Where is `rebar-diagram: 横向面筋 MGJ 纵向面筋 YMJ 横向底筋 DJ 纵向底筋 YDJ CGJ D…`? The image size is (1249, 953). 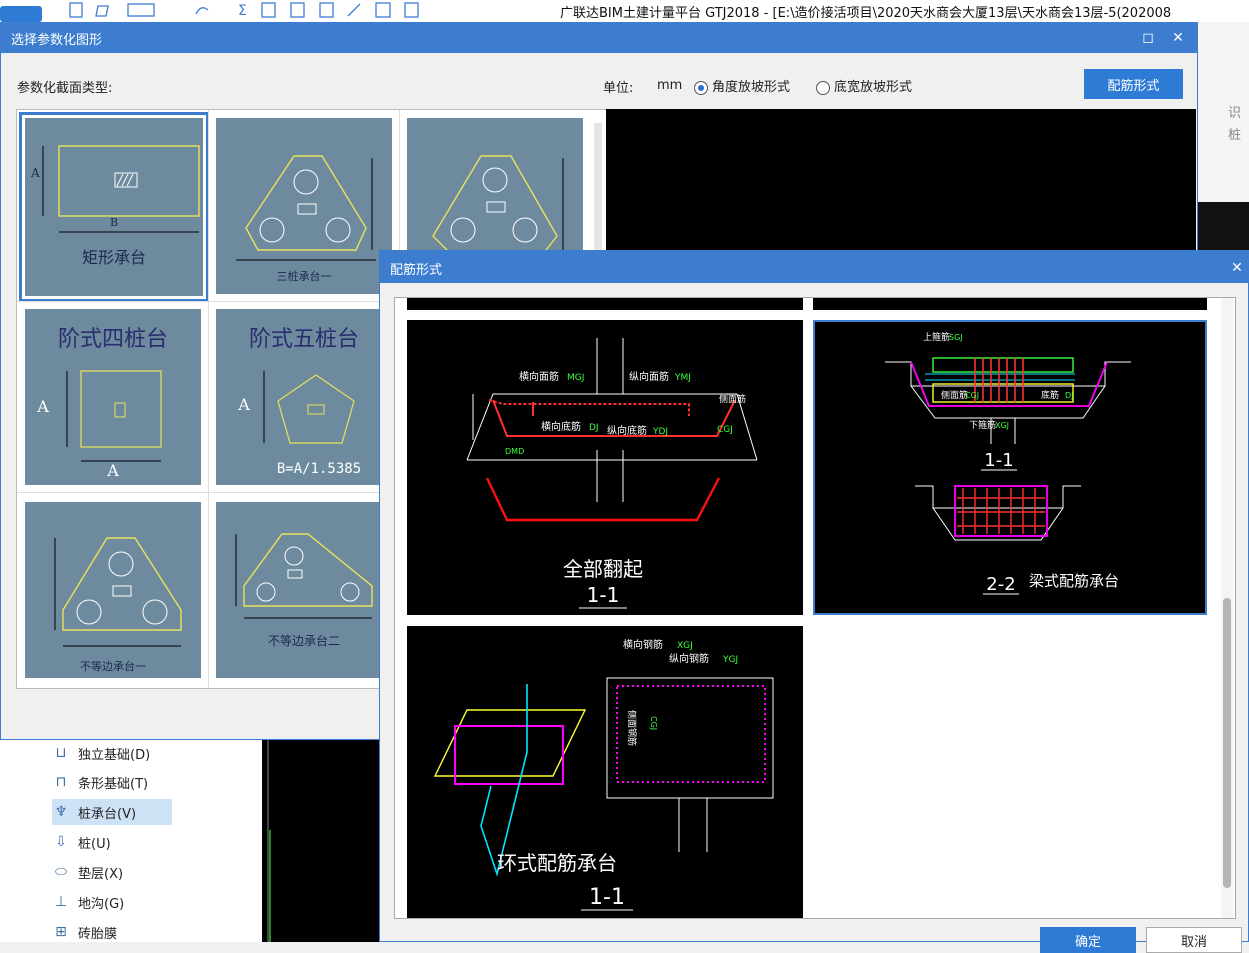
rebar-diagram: 横向面筋 MGJ 纵向面筋 YMJ 横向底筋 DJ 纵向底筋 YDJ CGJ D… is located at coordinates (612, 473).